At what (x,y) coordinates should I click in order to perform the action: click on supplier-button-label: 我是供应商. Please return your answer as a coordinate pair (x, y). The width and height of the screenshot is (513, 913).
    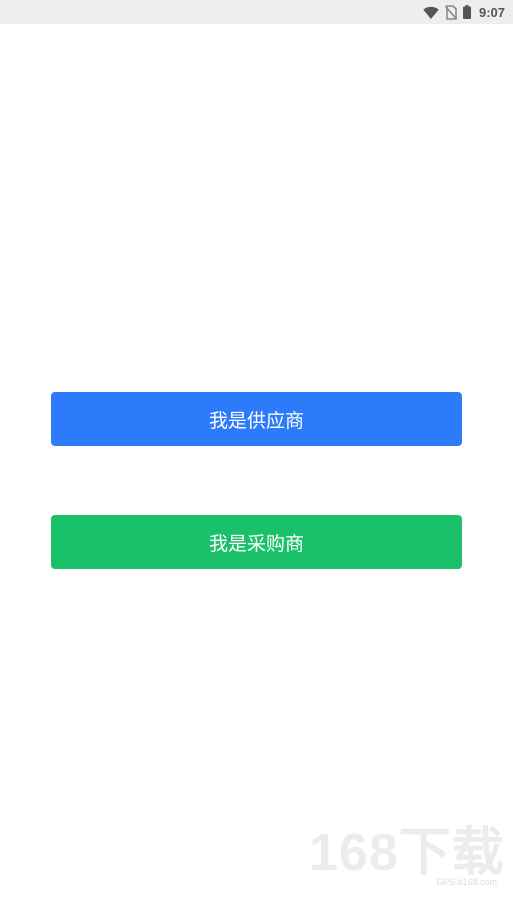
    Looking at the image, I should click on (256, 420).